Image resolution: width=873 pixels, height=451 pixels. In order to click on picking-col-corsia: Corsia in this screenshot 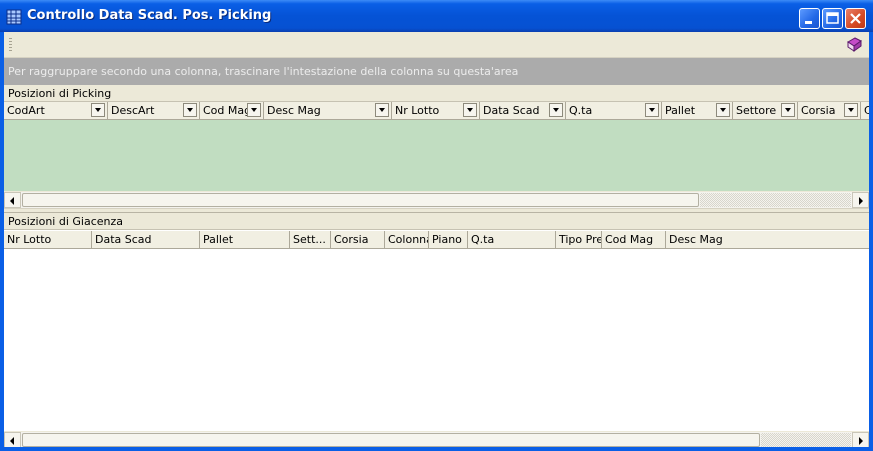, I will do `click(829, 110)`.